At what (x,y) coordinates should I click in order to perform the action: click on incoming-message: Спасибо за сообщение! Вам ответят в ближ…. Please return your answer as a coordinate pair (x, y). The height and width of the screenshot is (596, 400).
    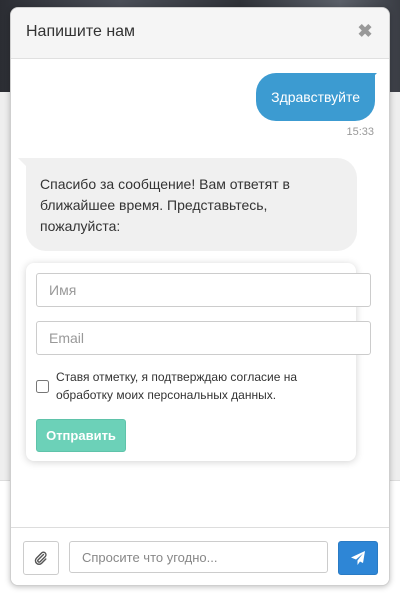
    Looking at the image, I should click on (187, 204).